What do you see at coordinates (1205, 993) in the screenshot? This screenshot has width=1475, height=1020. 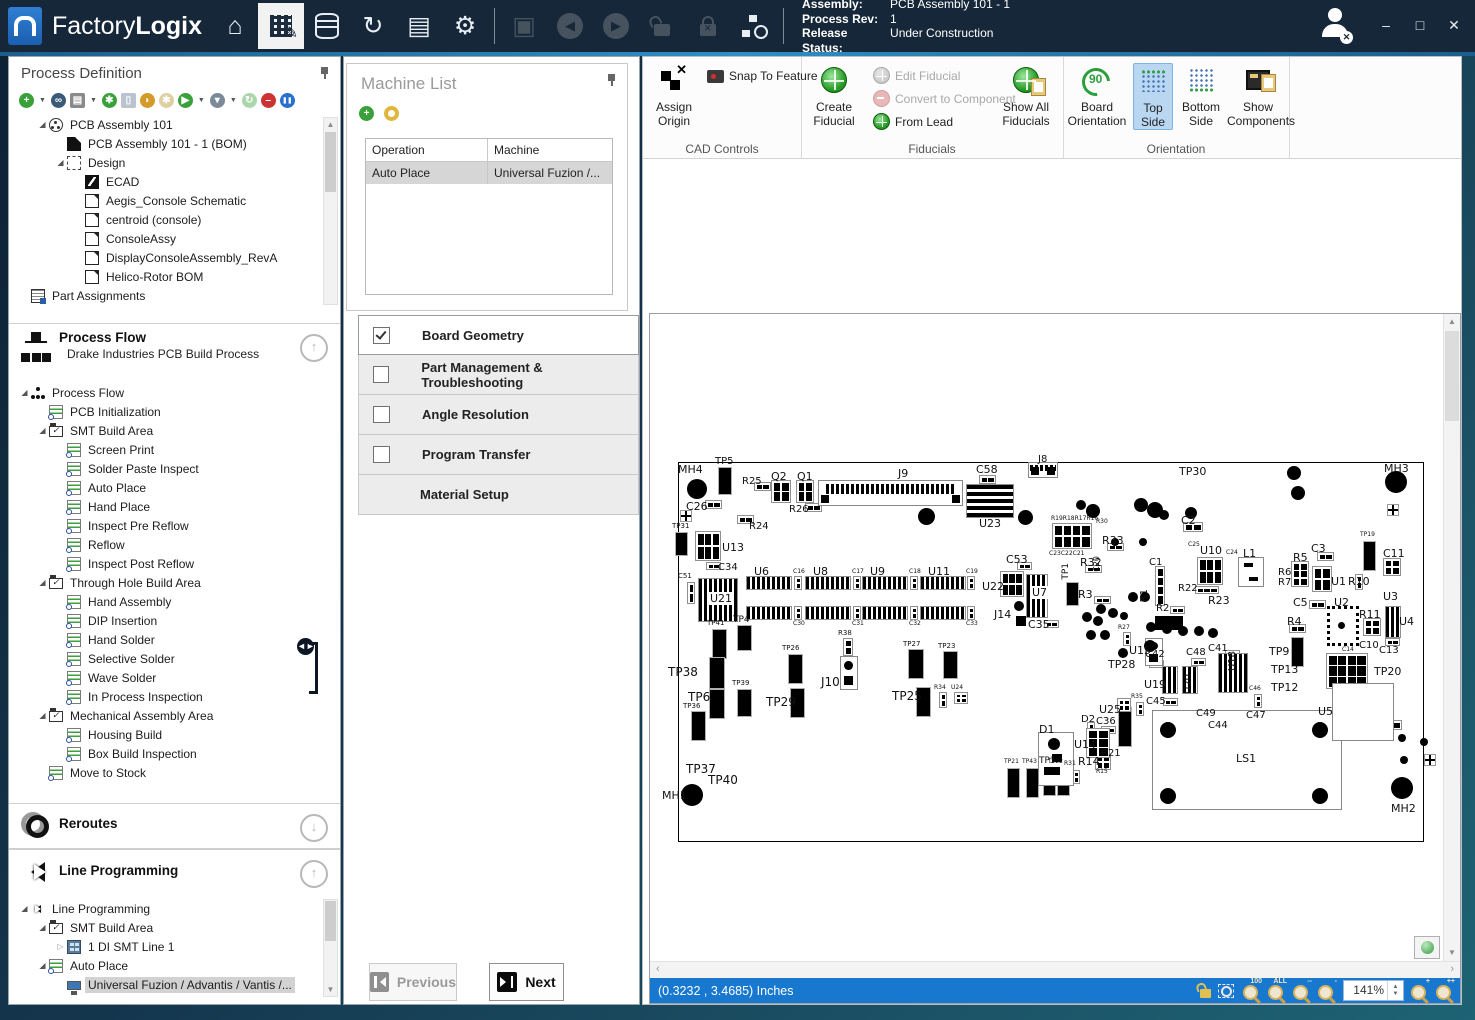 I see `zoom-lock-icon` at bounding box center [1205, 993].